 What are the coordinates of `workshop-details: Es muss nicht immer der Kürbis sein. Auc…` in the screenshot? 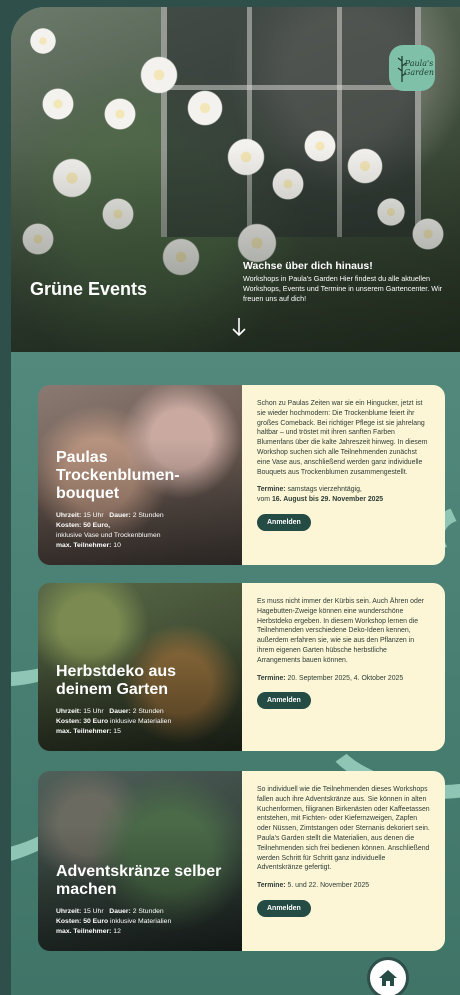 It's located at (343, 667).